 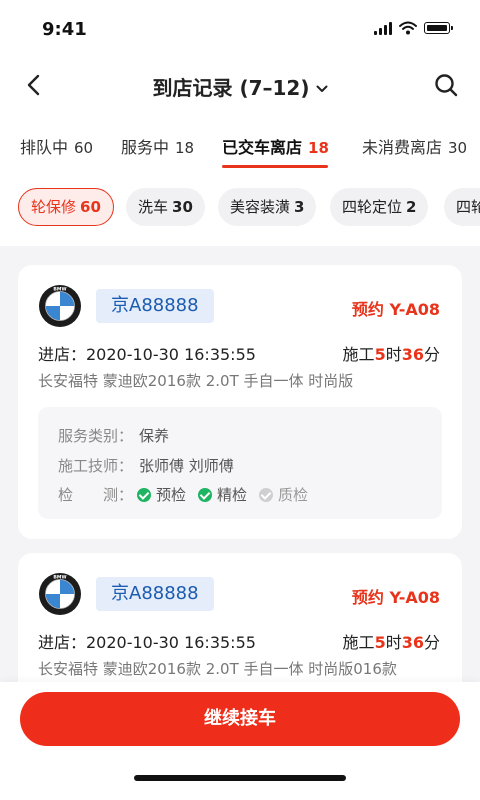 I want to click on technician-row: 施工技师： 张师傅 刘师傅, so click(x=146, y=465).